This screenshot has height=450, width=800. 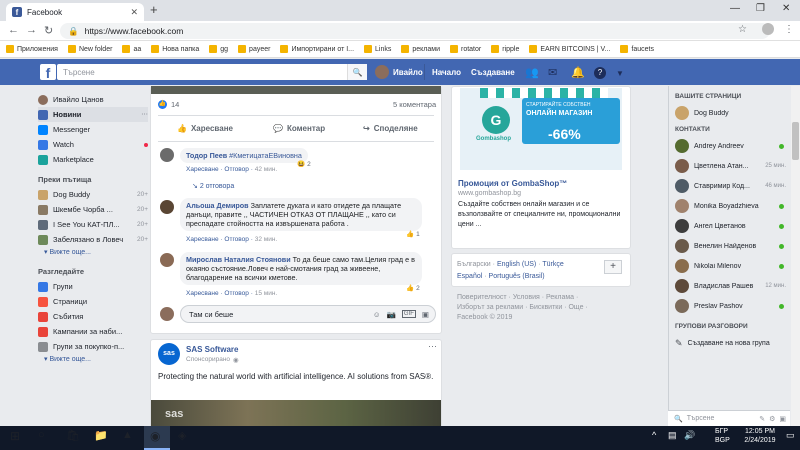 I want to click on comment-reactions: 👍 1, so click(x=413, y=234).